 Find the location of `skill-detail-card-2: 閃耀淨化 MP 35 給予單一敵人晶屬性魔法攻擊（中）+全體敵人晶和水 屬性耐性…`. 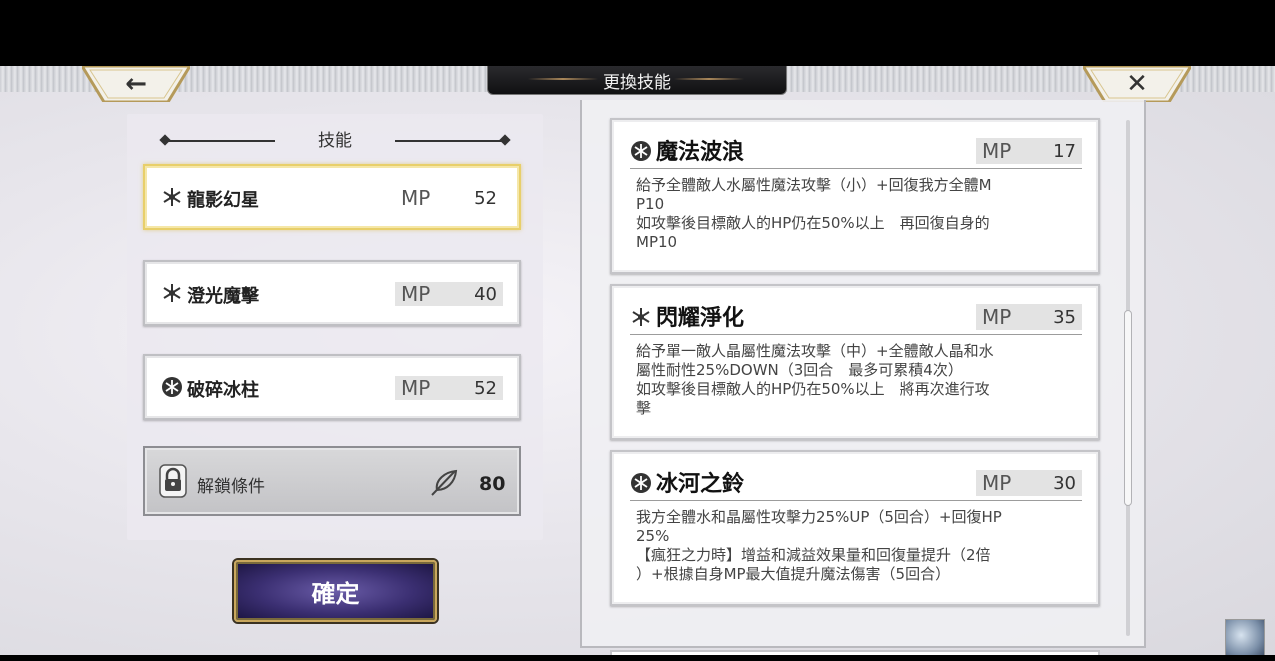

skill-detail-card-2: 閃耀淨化 MP 35 給予單一敵人晶屬性魔法攻擊（中）+全體敵人晶和水 屬性耐性… is located at coordinates (855, 362).